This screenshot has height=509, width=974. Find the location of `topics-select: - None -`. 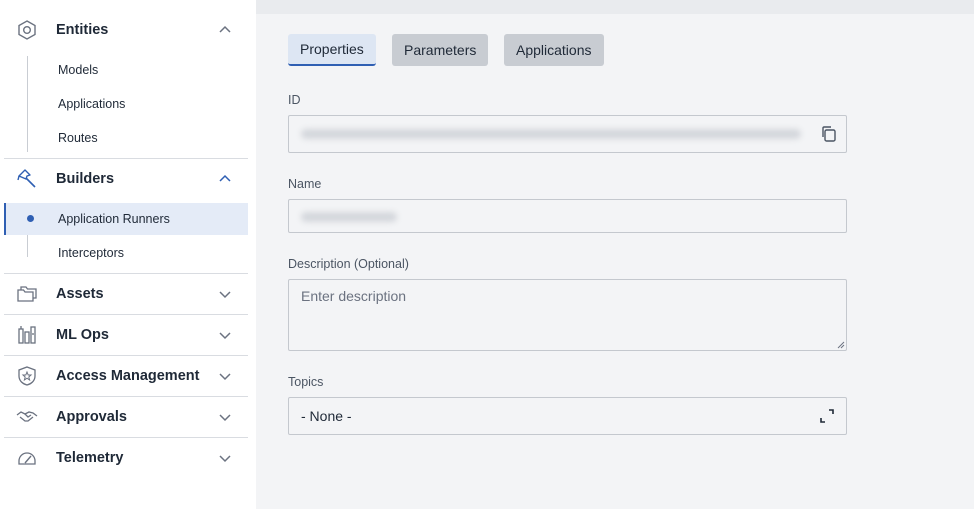

topics-select: - None - is located at coordinates (567, 416).